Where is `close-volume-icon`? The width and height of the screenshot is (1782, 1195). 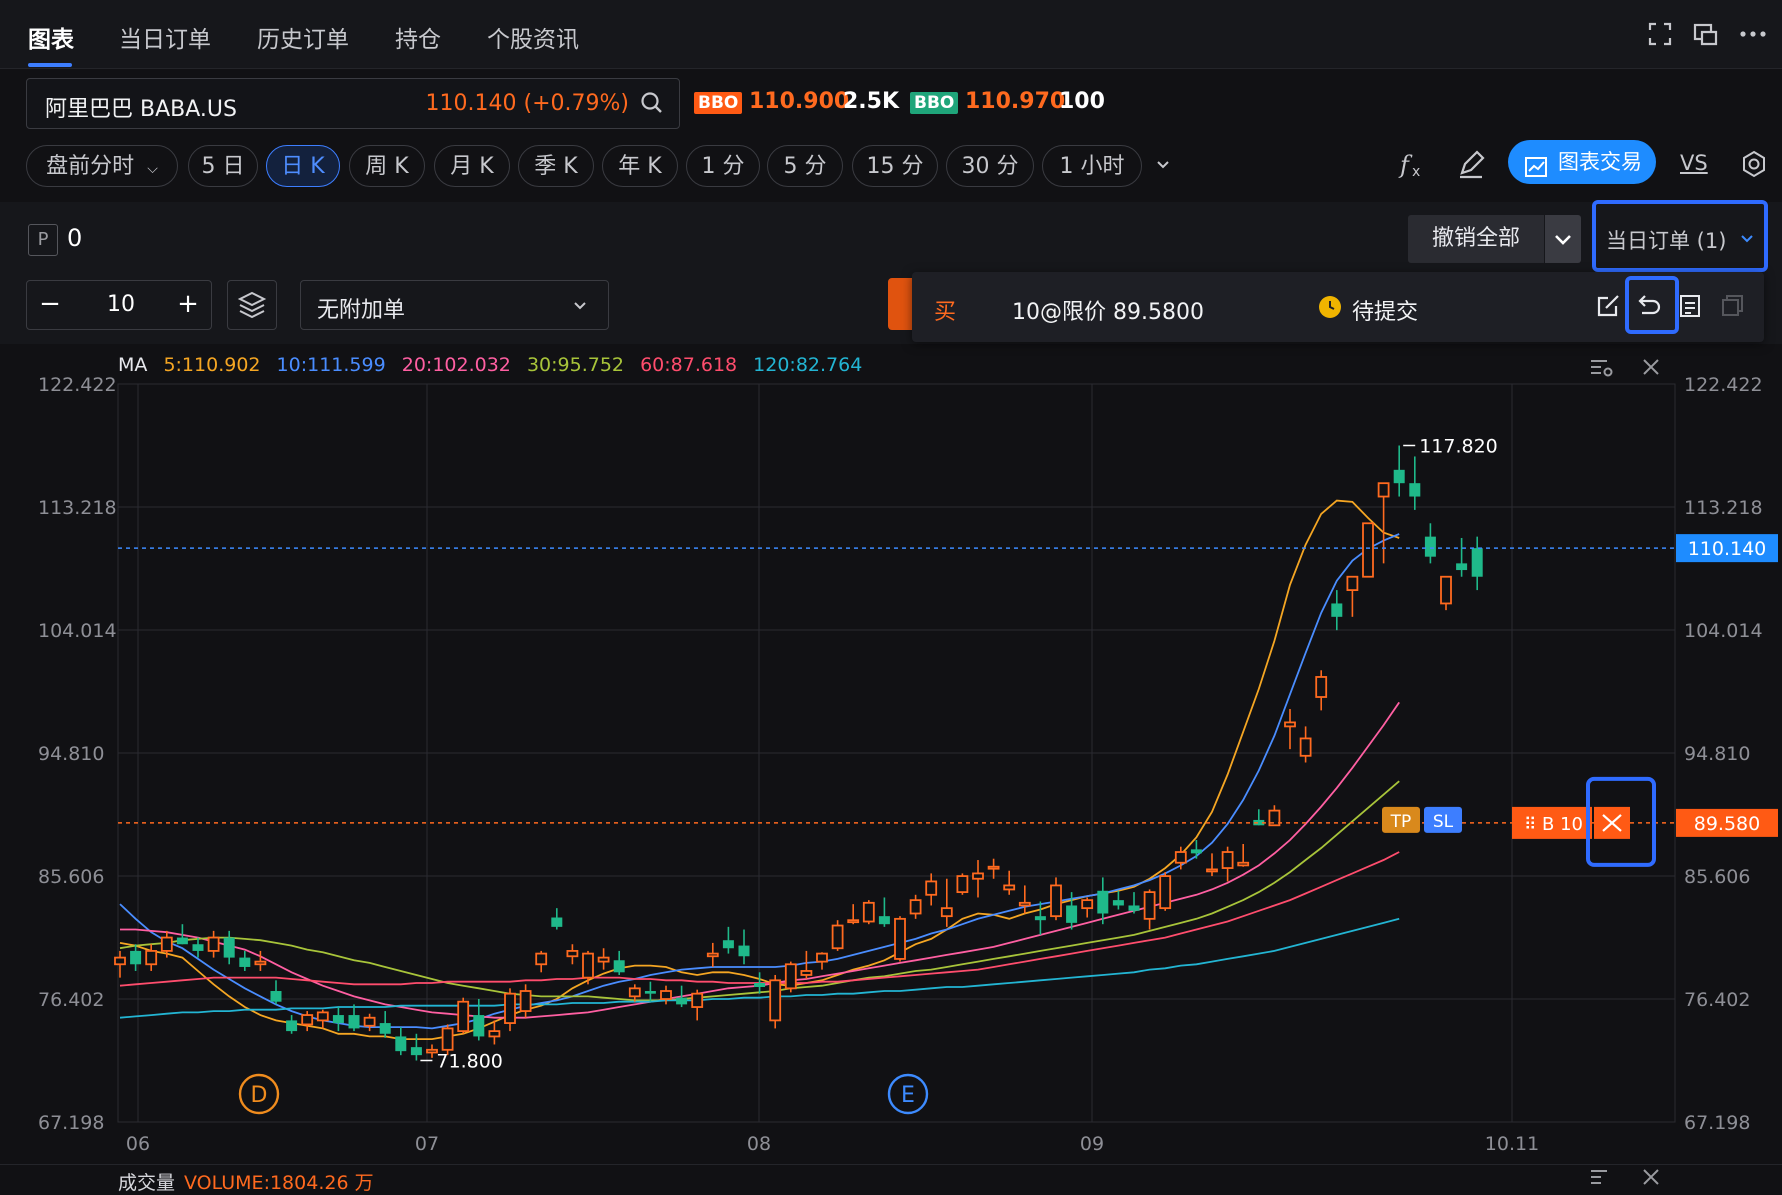
close-volume-icon is located at coordinates (1651, 1179).